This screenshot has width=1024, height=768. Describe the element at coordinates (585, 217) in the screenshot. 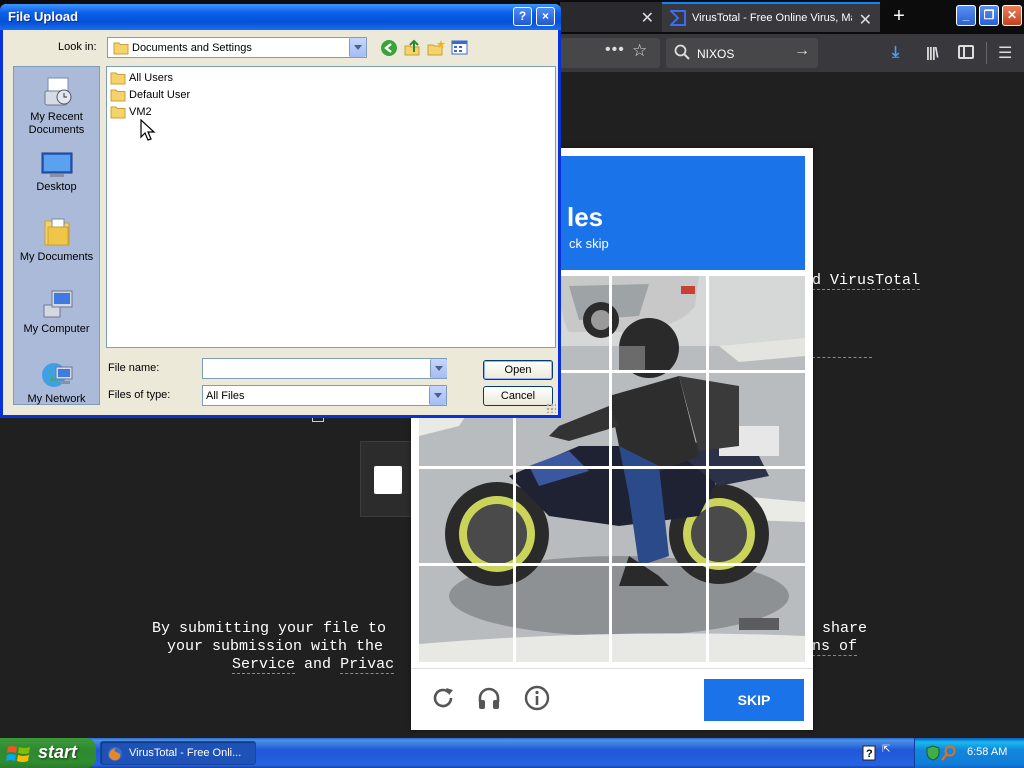

I see `captcha-title: les` at that location.